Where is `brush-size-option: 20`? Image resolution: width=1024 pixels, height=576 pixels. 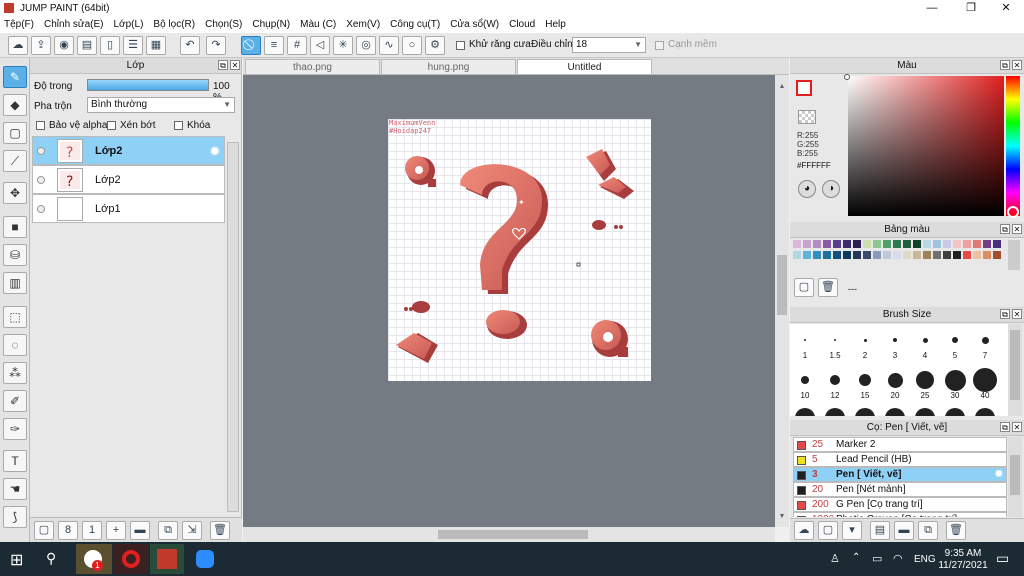
brush-size-option: 20 is located at coordinates (895, 384).